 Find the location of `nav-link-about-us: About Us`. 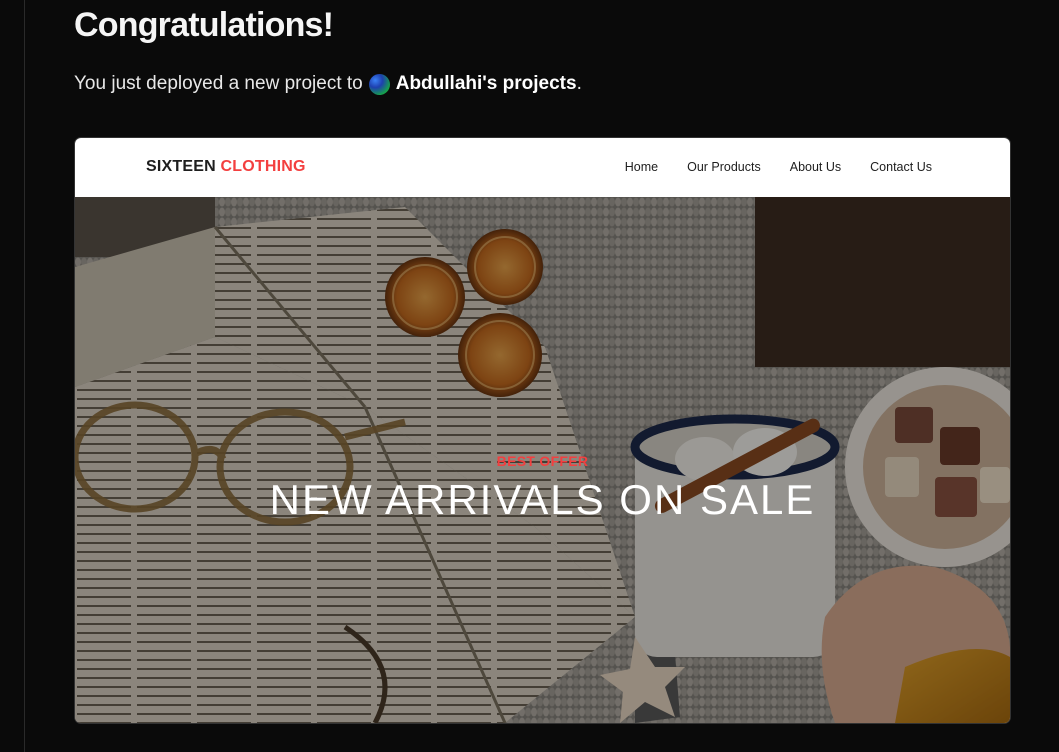

nav-link-about-us: About Us is located at coordinates (815, 167).